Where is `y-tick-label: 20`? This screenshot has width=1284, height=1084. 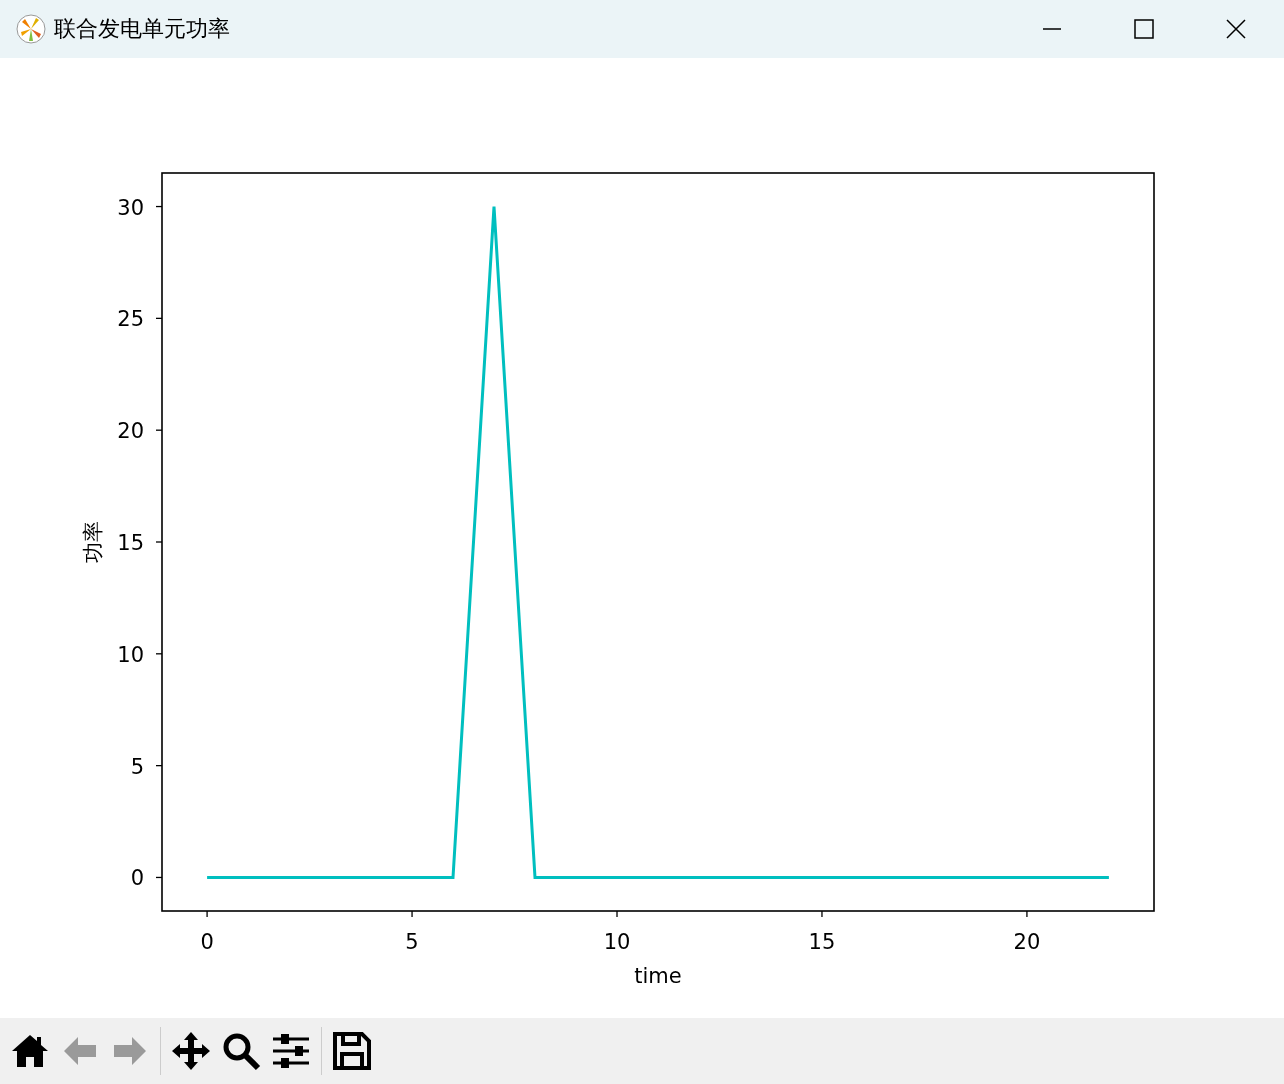
y-tick-label: 20 is located at coordinates (130, 431).